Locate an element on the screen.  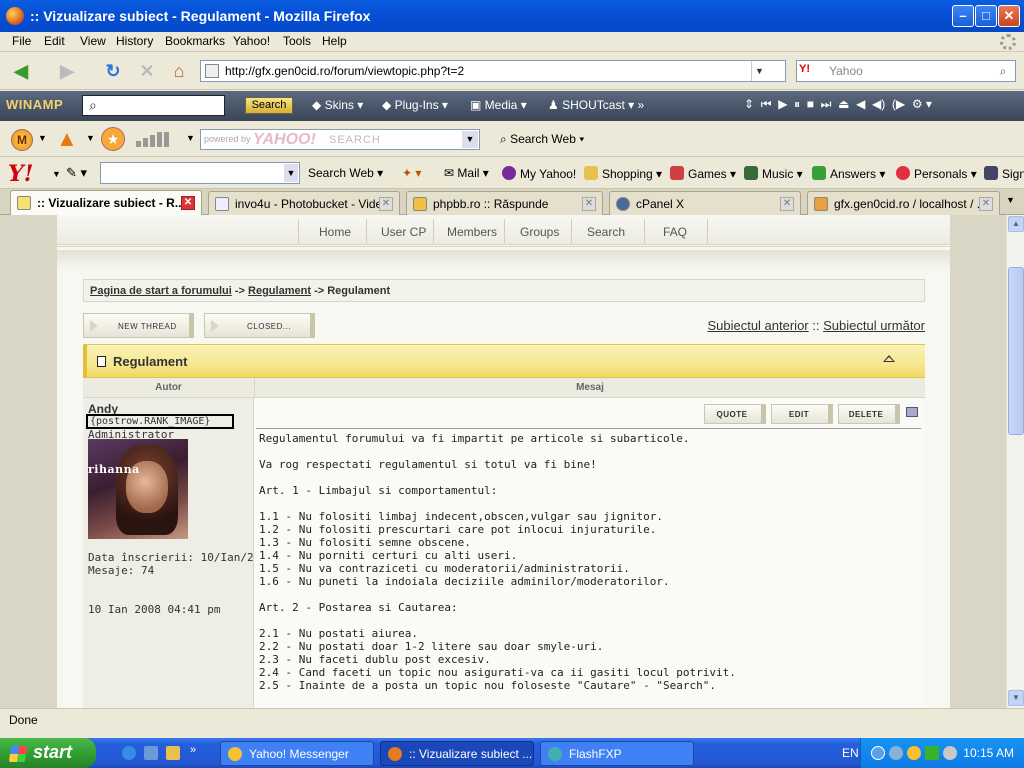
yahoo-sign-in: Sign is located at coordinates (1004, 173).